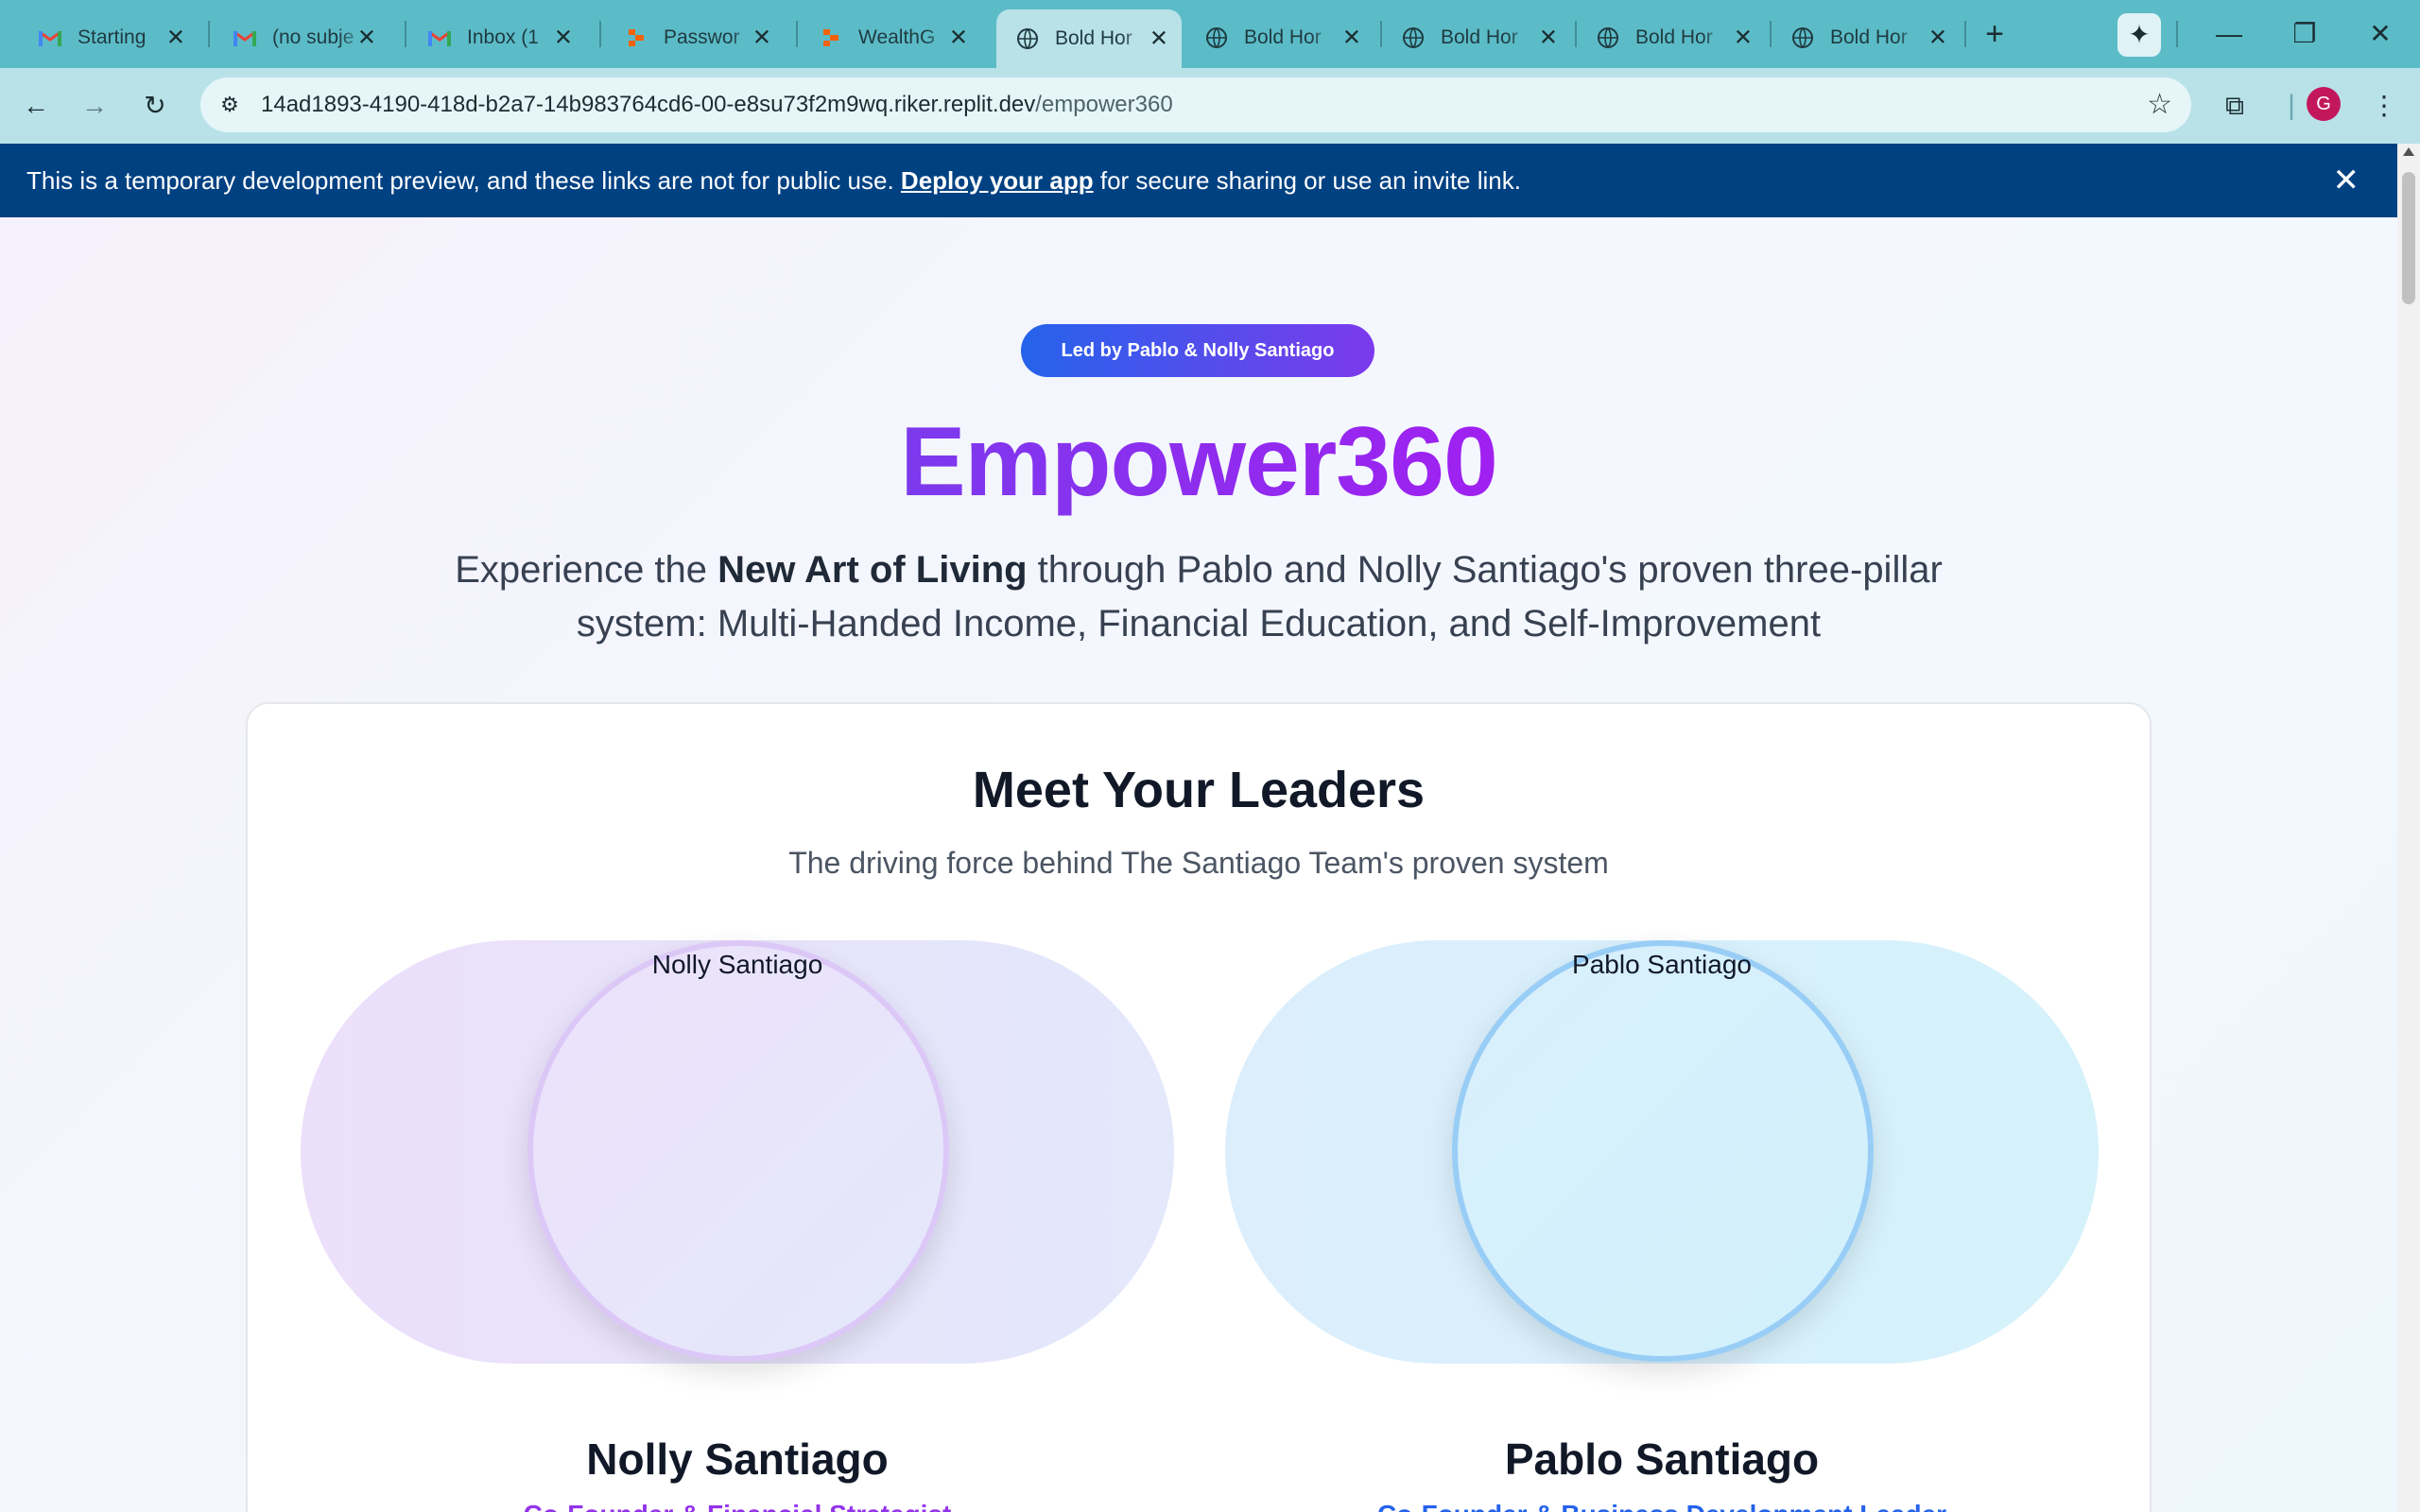  I want to click on more-menu-icon: ⋮, so click(2384, 106).